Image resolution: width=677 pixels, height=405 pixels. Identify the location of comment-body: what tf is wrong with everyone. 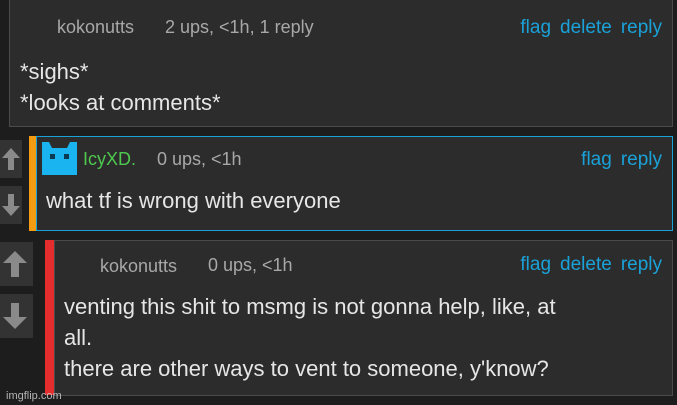
(193, 200).